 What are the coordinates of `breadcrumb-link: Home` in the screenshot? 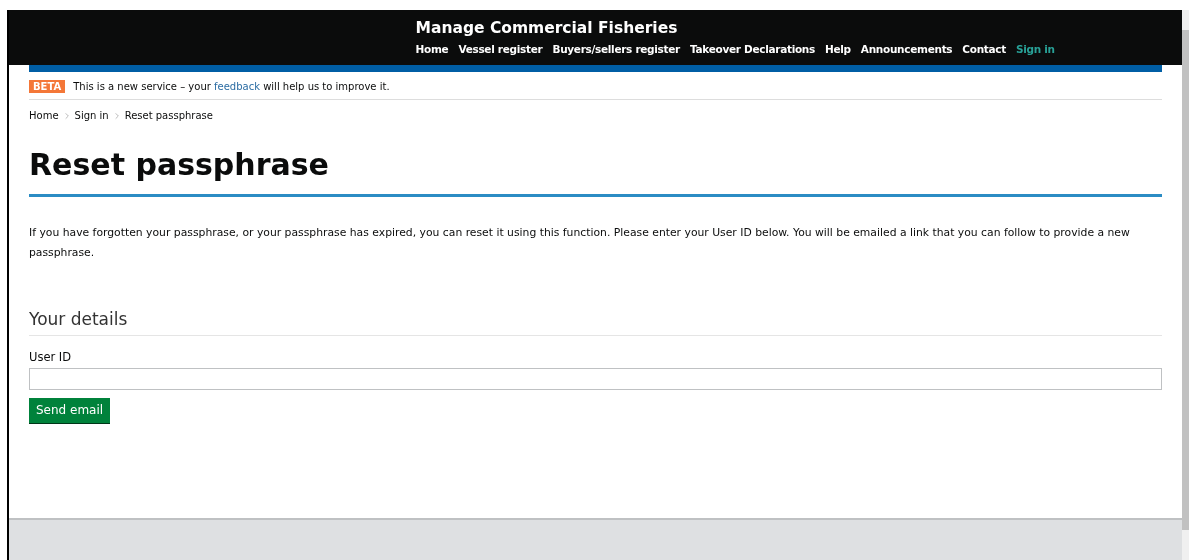 It's located at (44, 115).